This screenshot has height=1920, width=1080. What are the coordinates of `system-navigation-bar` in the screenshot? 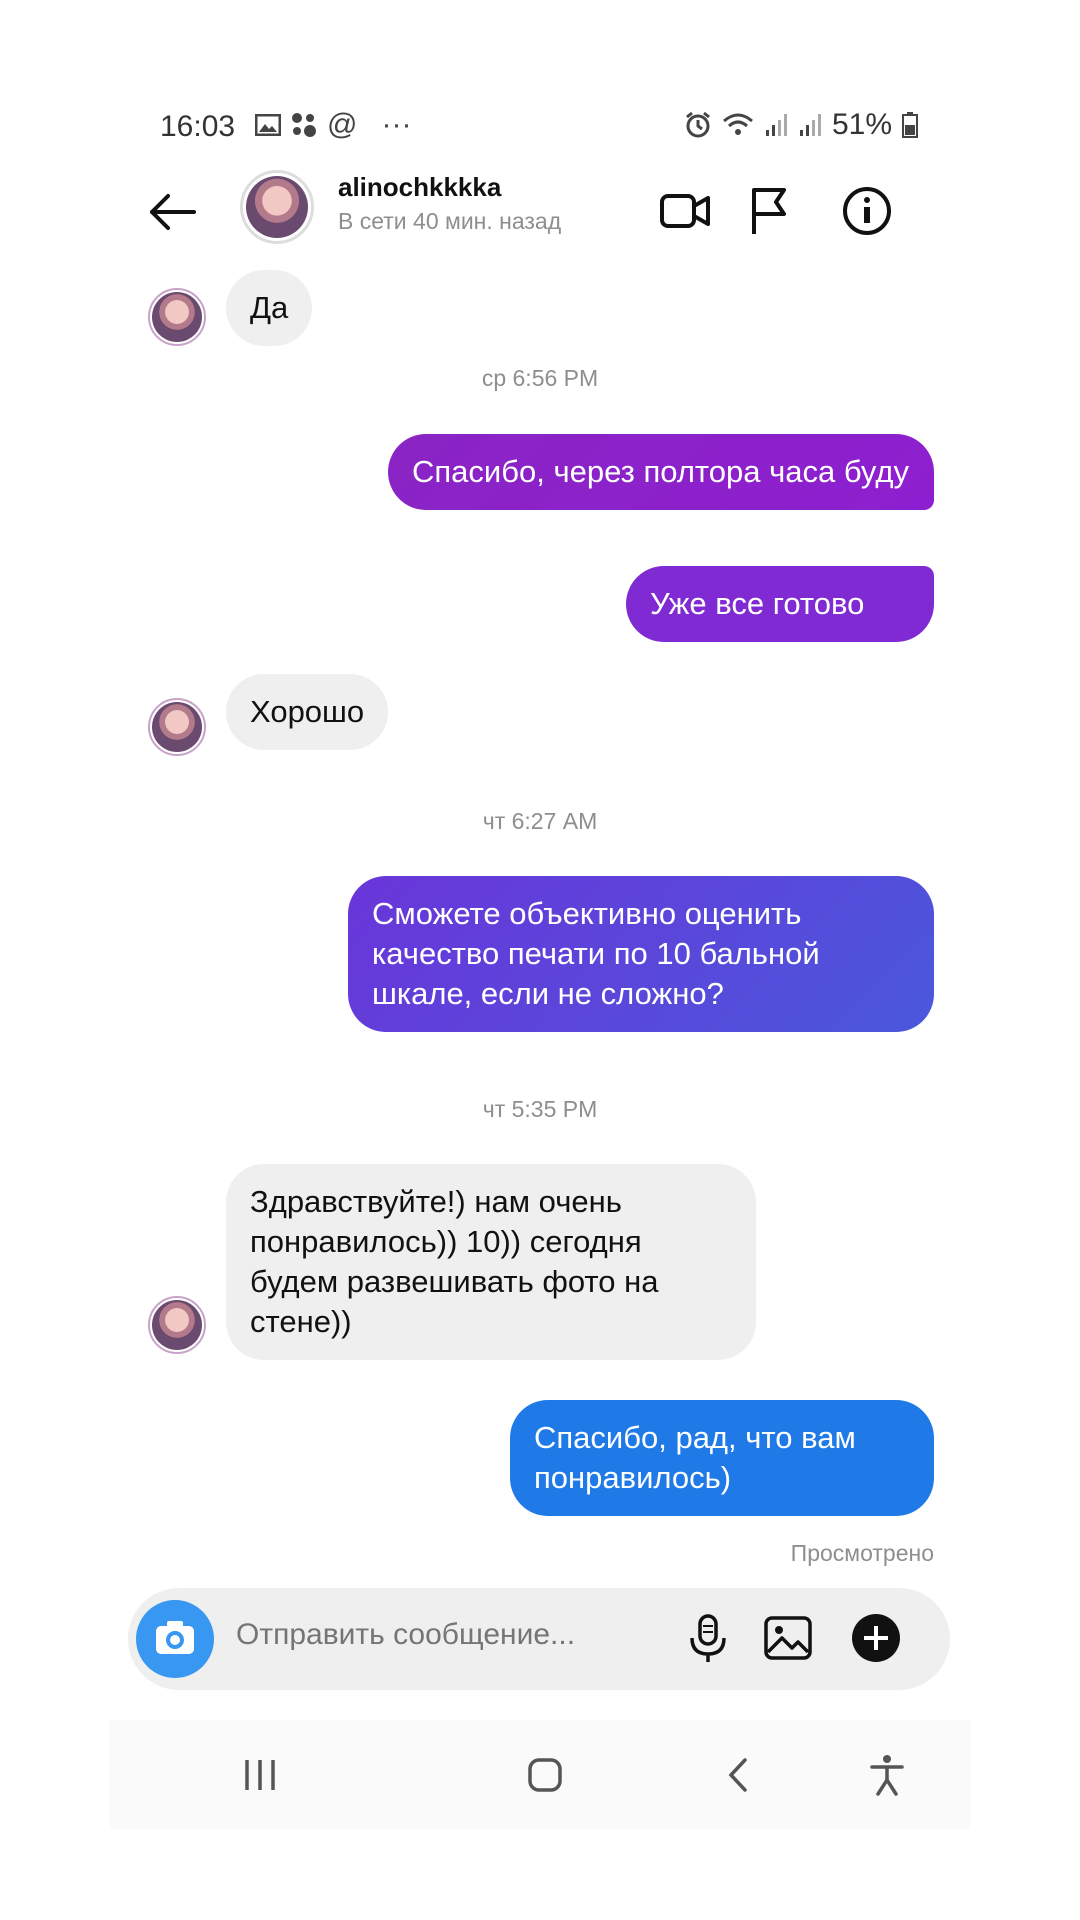 It's located at (540, 1775).